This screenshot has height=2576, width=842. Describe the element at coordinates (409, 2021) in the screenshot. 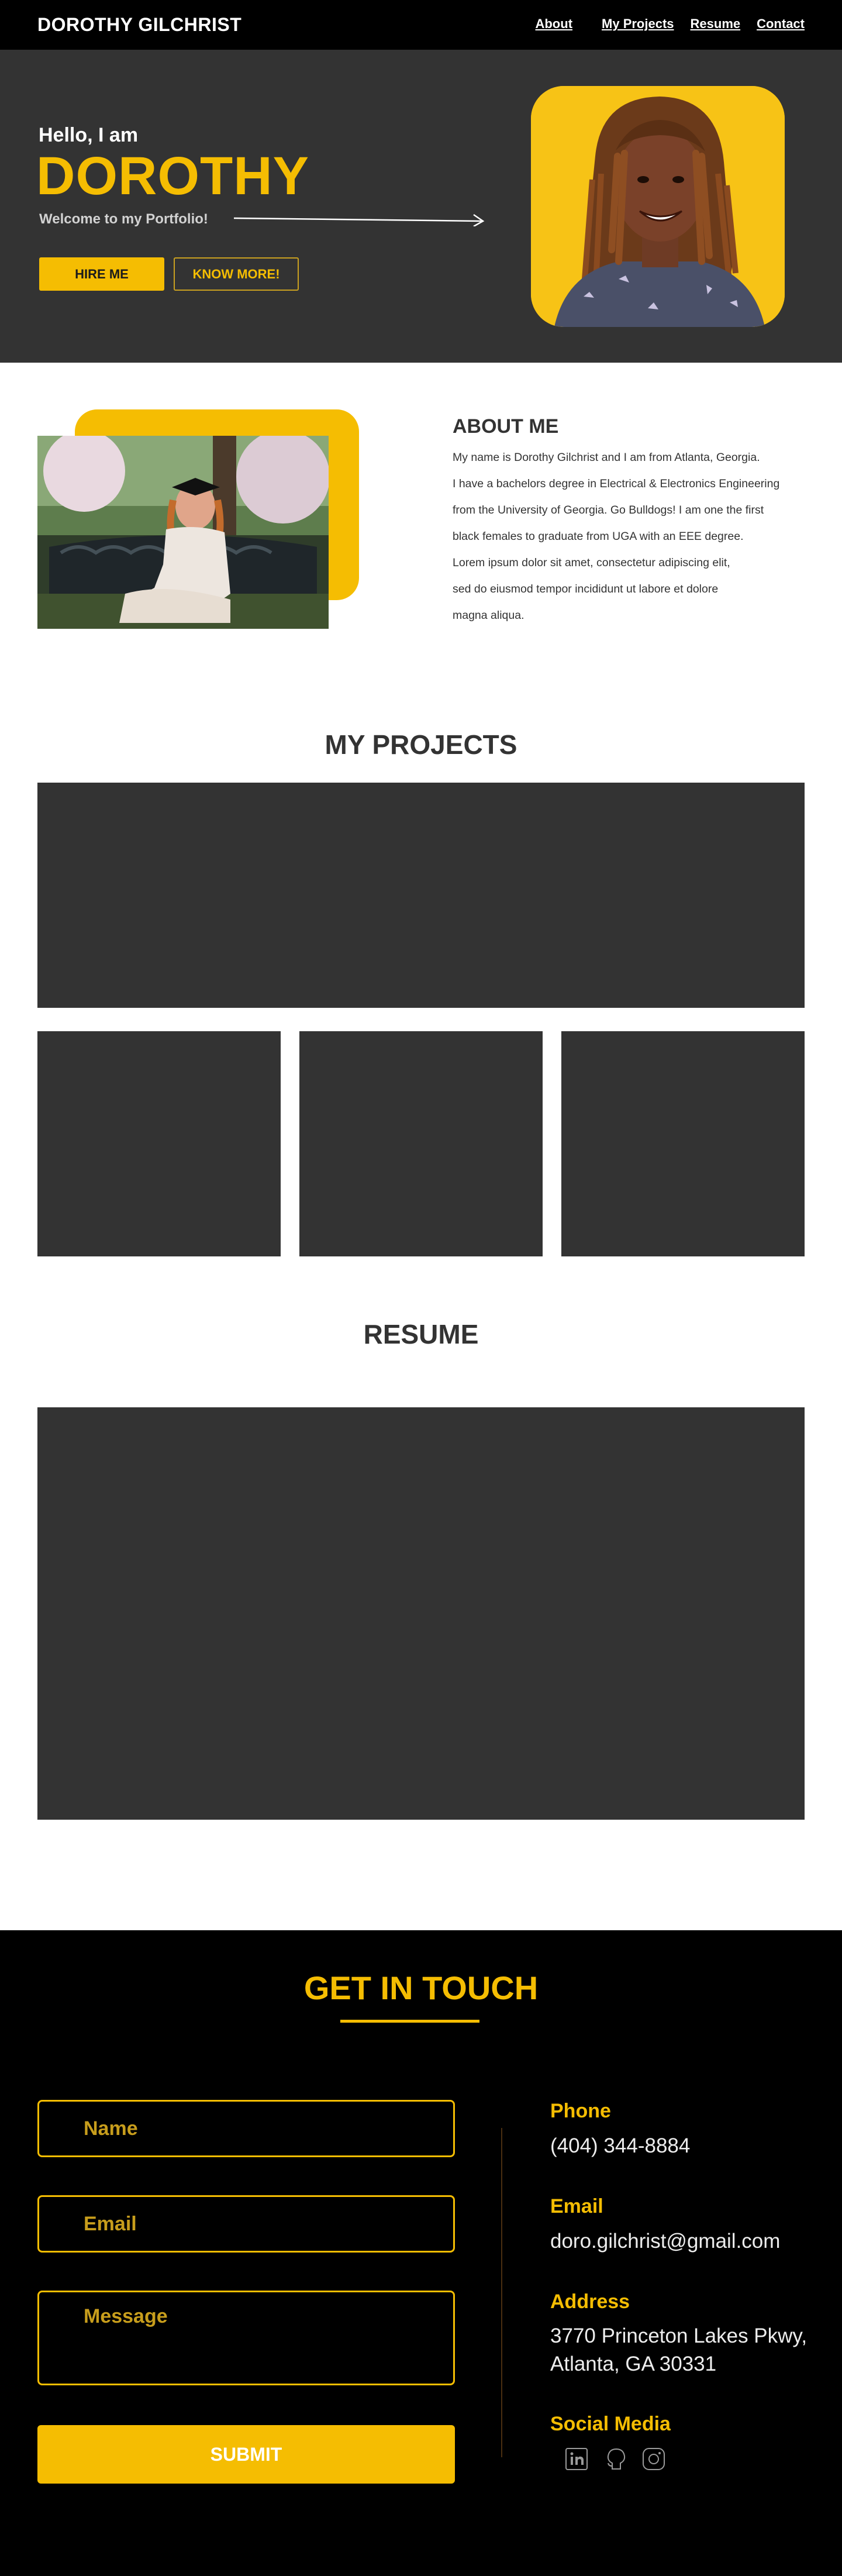

I see `title-underline` at that location.